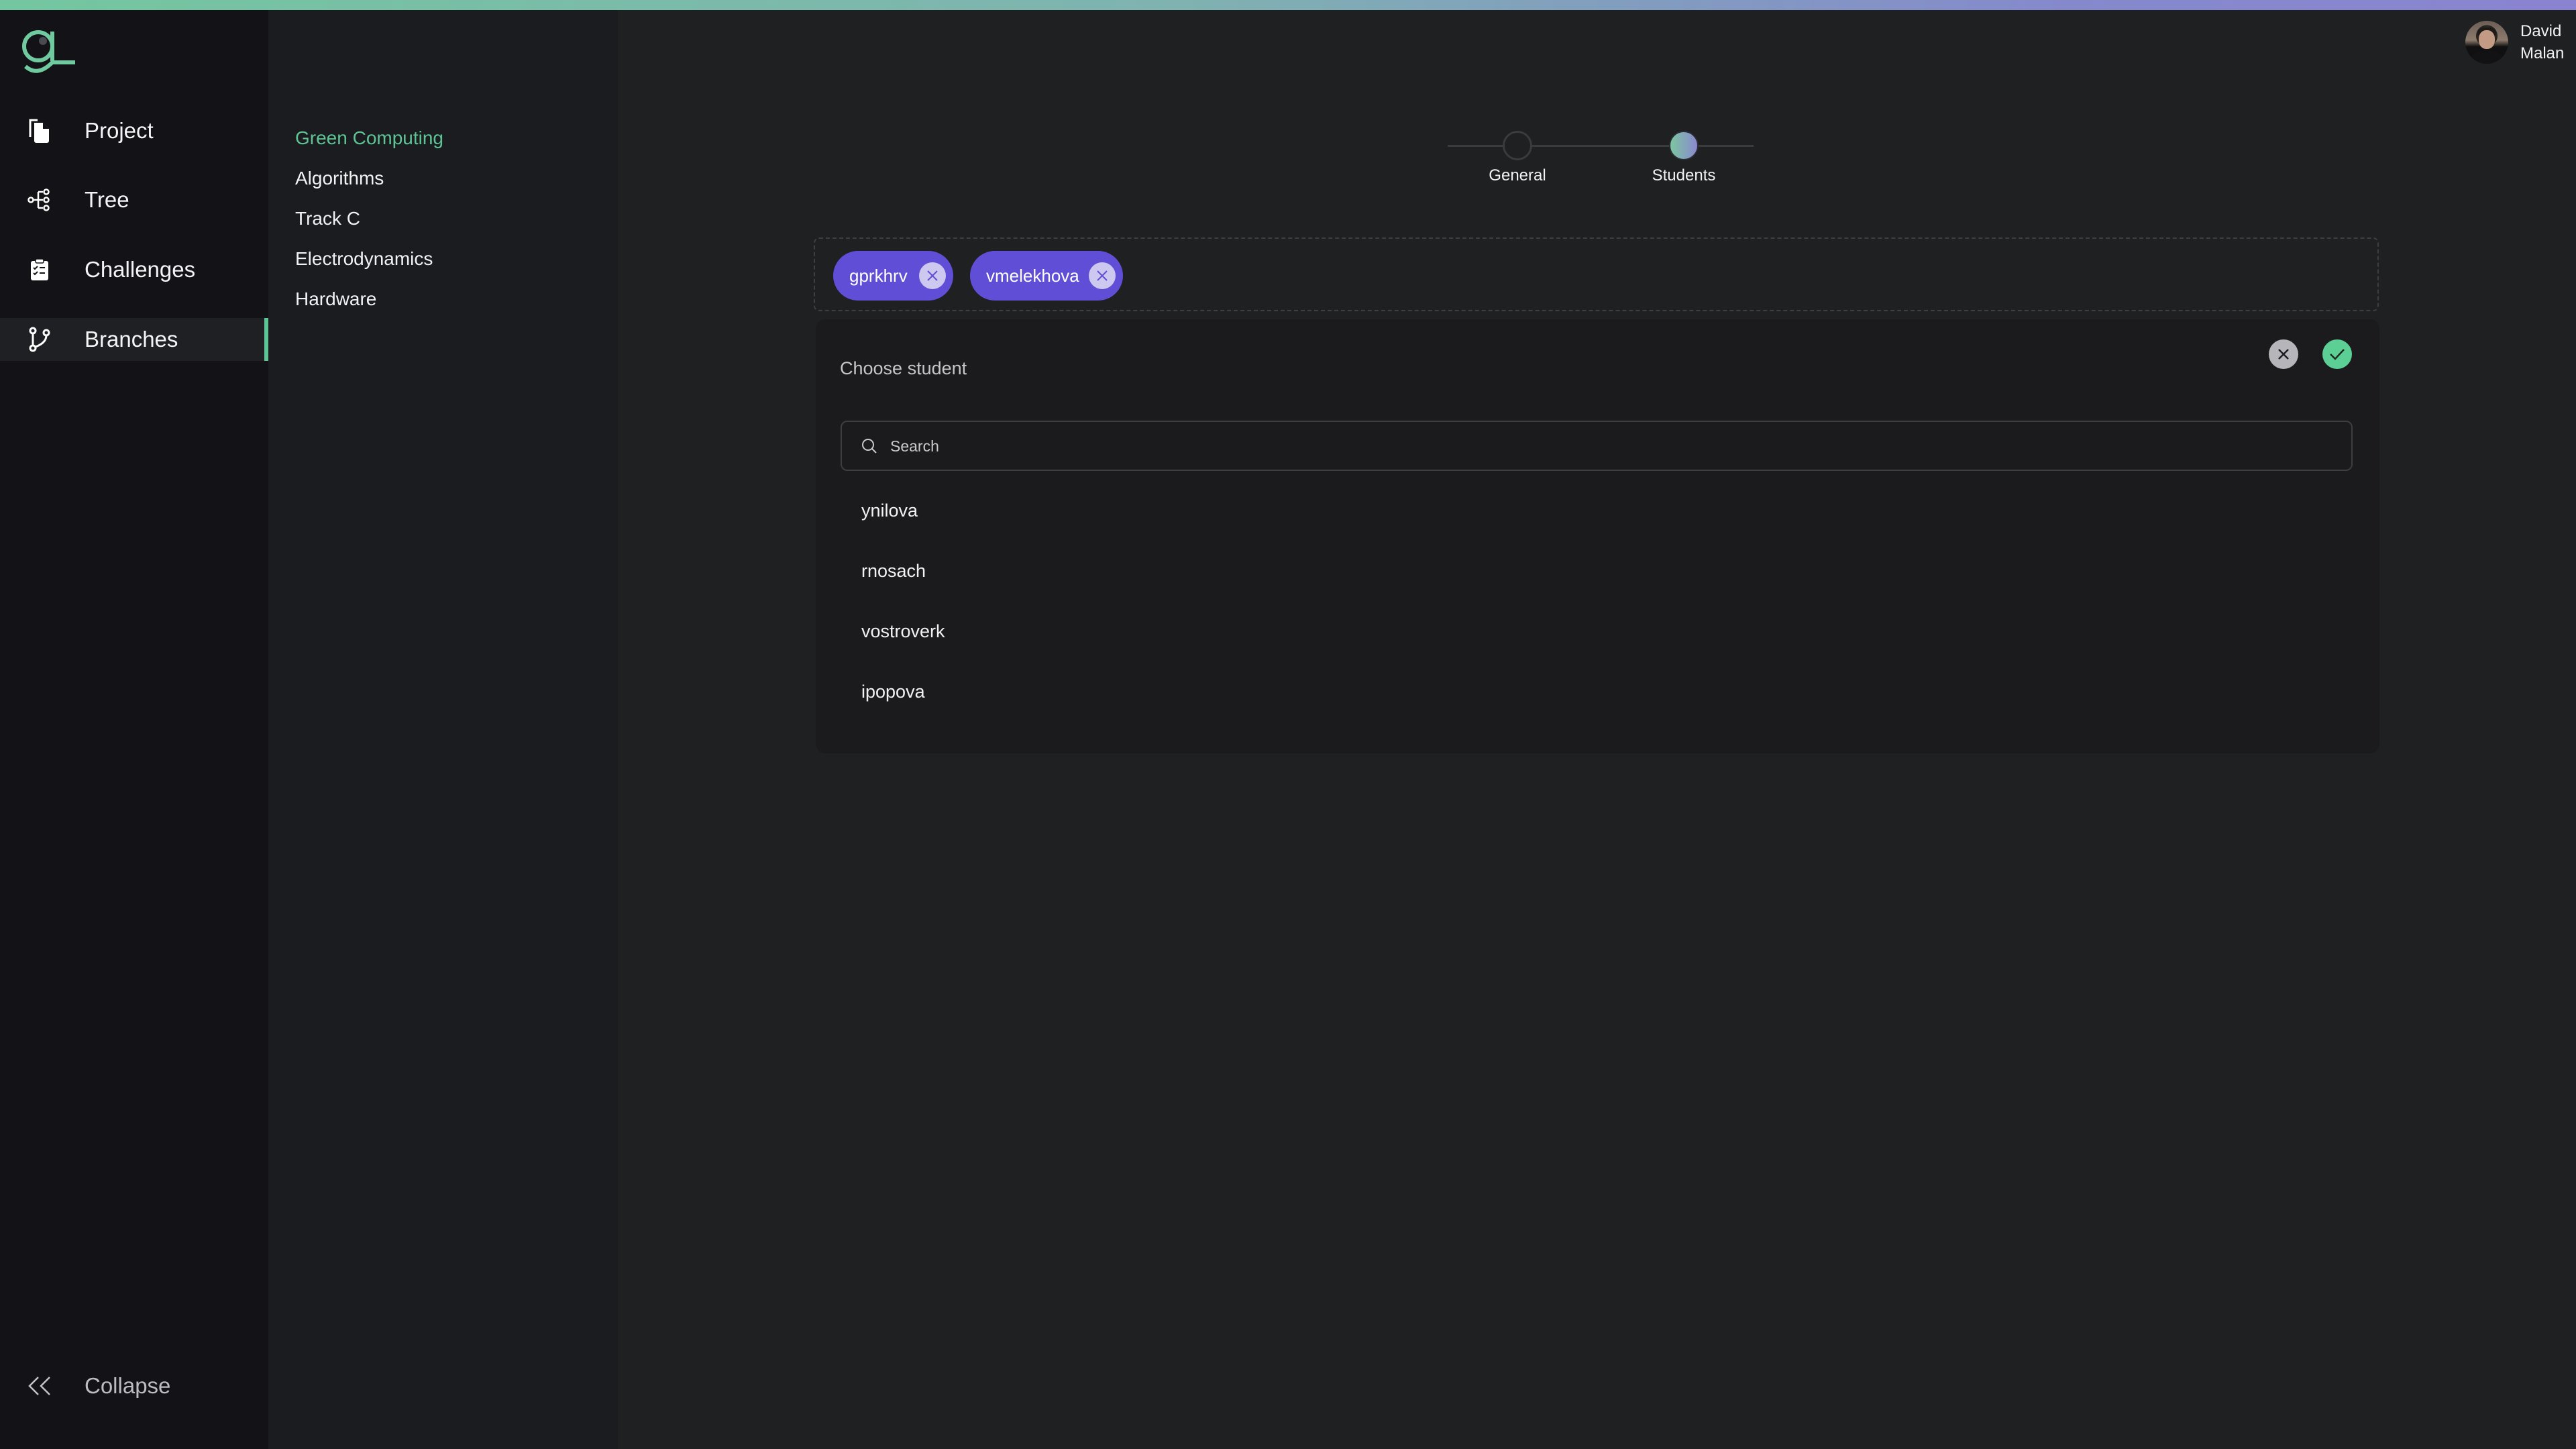 This screenshot has height=1449, width=2576. Describe the element at coordinates (1684, 175) in the screenshot. I see `step-students-label: Students` at that location.